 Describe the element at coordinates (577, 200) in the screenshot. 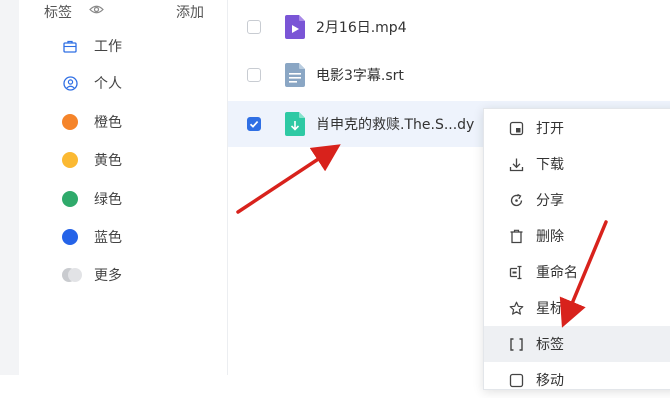

I see `menu-item-share: 分享` at that location.